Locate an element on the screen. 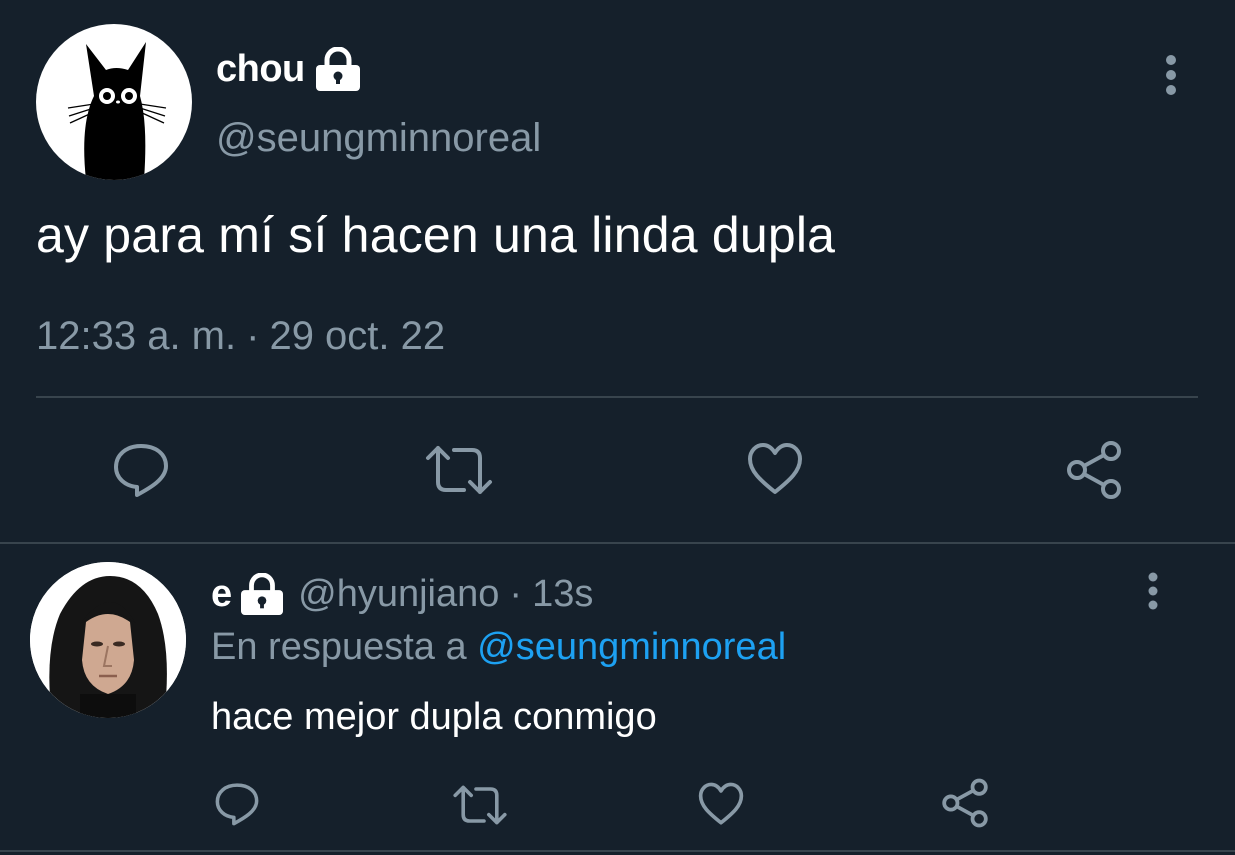 Image resolution: width=1235 pixels, height=855 pixels. reply-time: 13s is located at coordinates (562, 594).